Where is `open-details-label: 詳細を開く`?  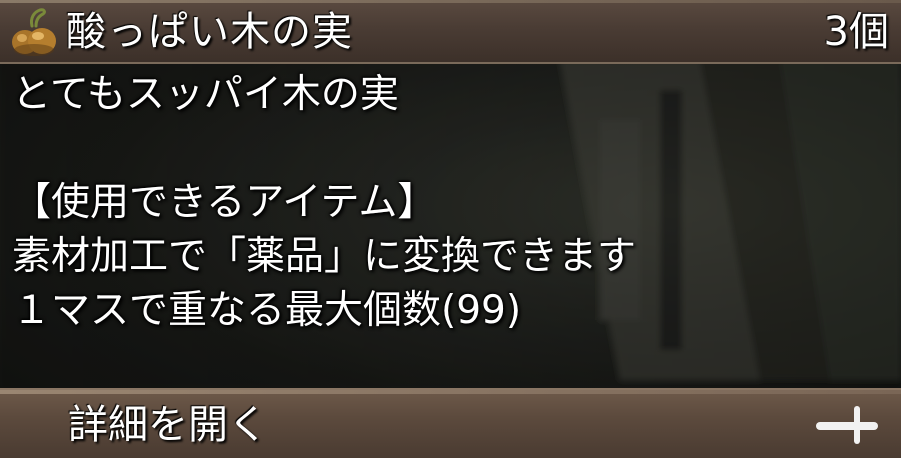 open-details-label: 詳細を開く is located at coordinates (168, 425).